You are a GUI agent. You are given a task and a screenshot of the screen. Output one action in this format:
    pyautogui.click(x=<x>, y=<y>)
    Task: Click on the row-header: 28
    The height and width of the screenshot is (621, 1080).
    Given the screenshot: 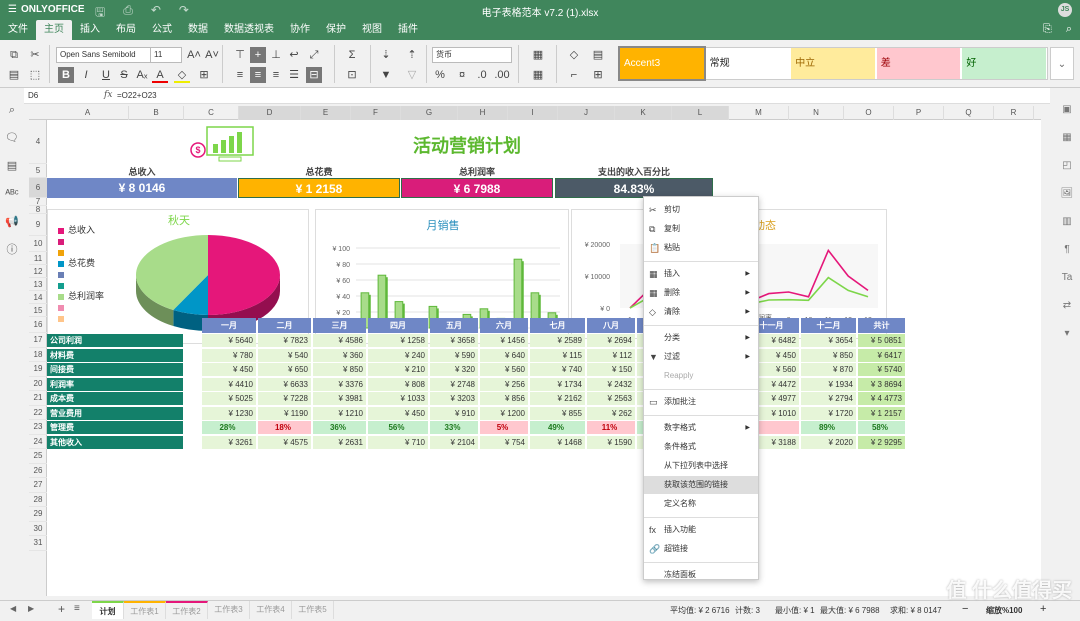 What is the action you would take?
    pyautogui.click(x=38, y=500)
    